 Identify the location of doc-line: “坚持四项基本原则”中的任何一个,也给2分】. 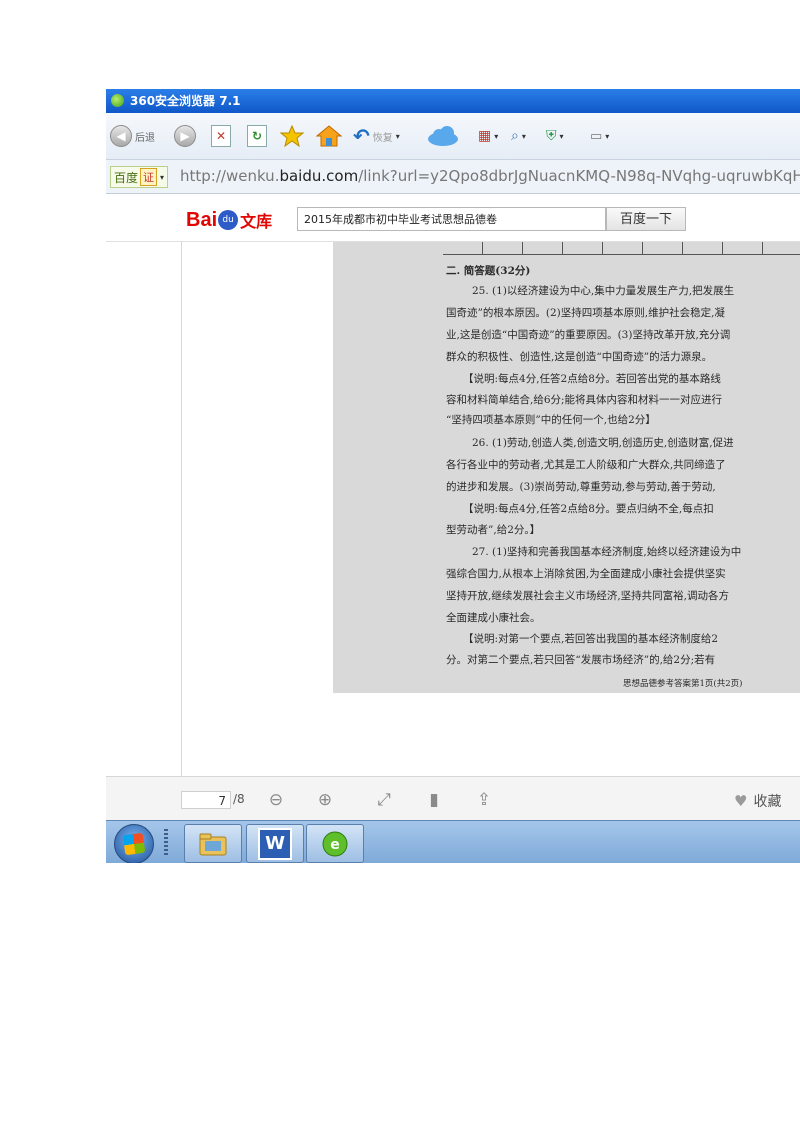
(551, 420).